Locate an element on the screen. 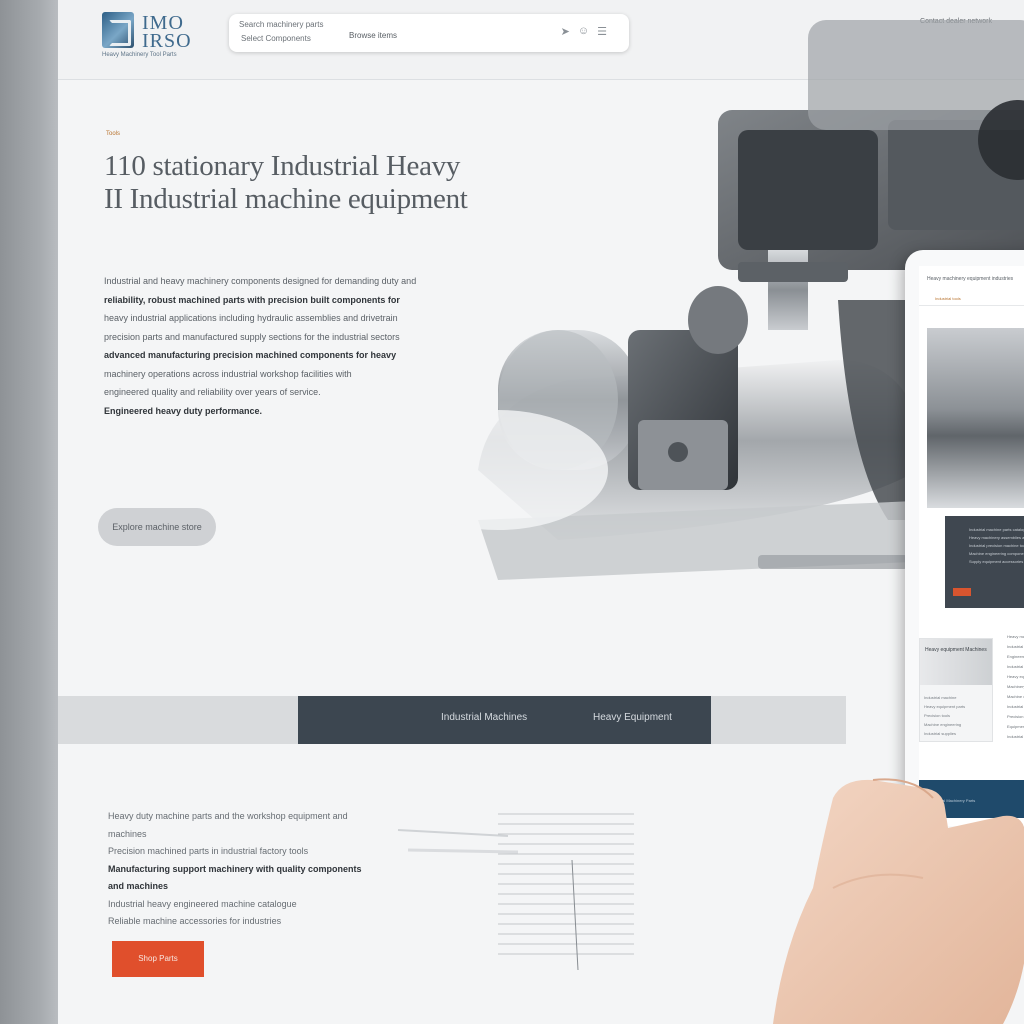 The width and height of the screenshot is (1024, 1024). tablet-list-item: Heavy machine parts catalog is located at coordinates (1015, 637).